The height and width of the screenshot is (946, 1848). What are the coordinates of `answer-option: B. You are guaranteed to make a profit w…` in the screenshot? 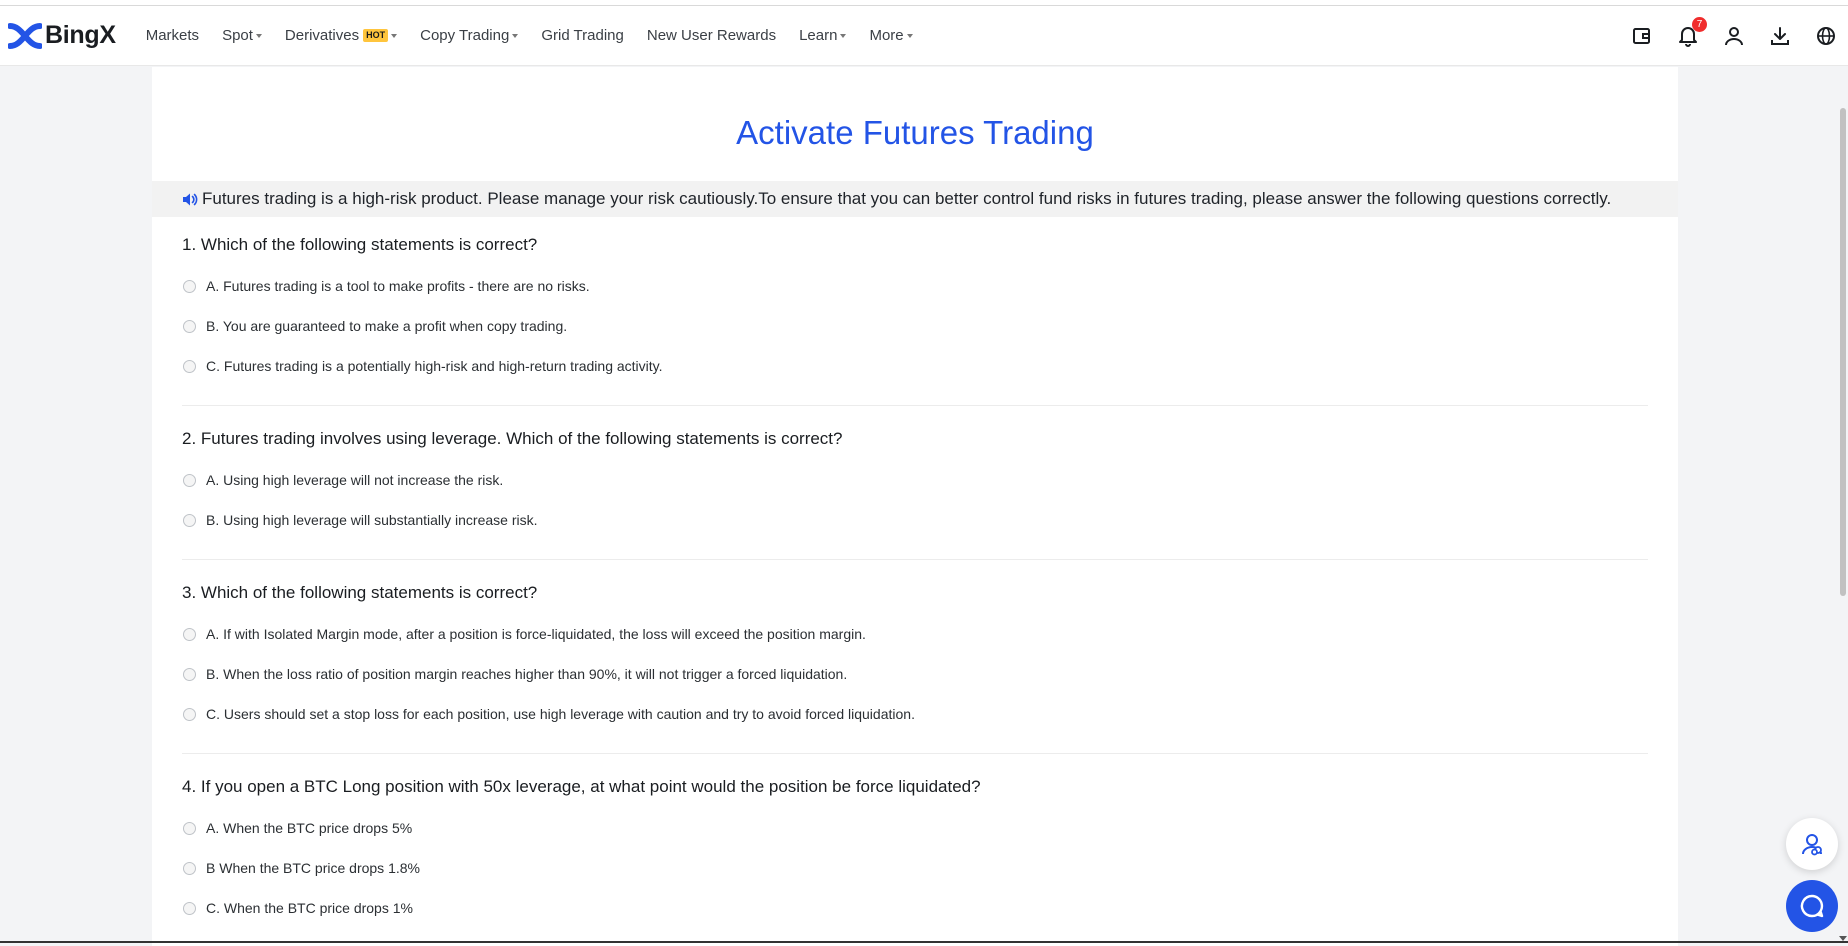 It's located at (915, 326).